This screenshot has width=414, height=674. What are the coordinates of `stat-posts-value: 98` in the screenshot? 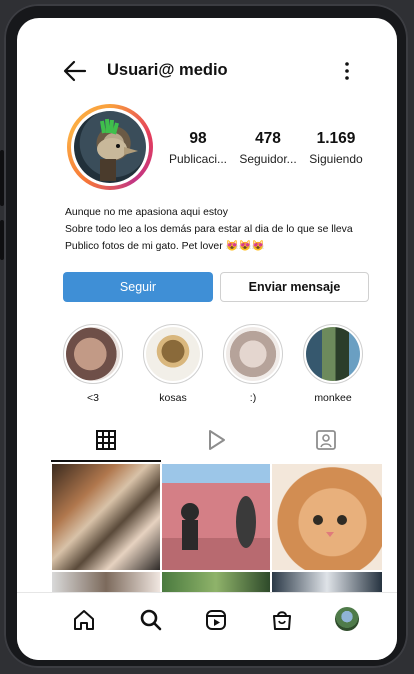 It's located at (198, 138).